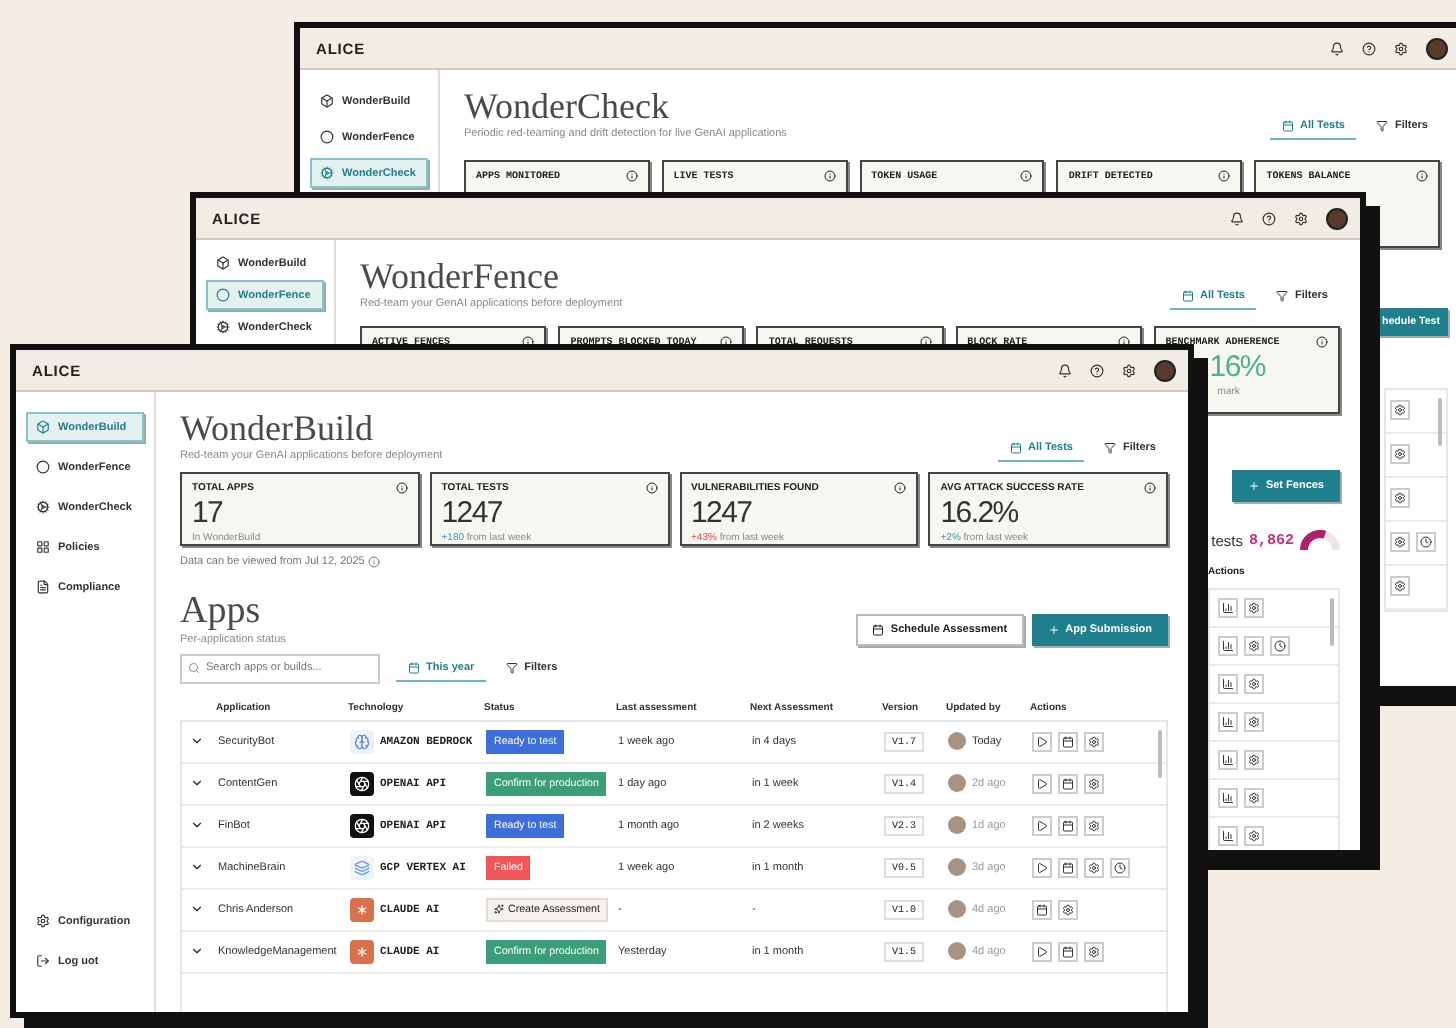 This screenshot has height=1028, width=1456. Describe the element at coordinates (499, 909) in the screenshot. I see `sparkle-icon` at that location.